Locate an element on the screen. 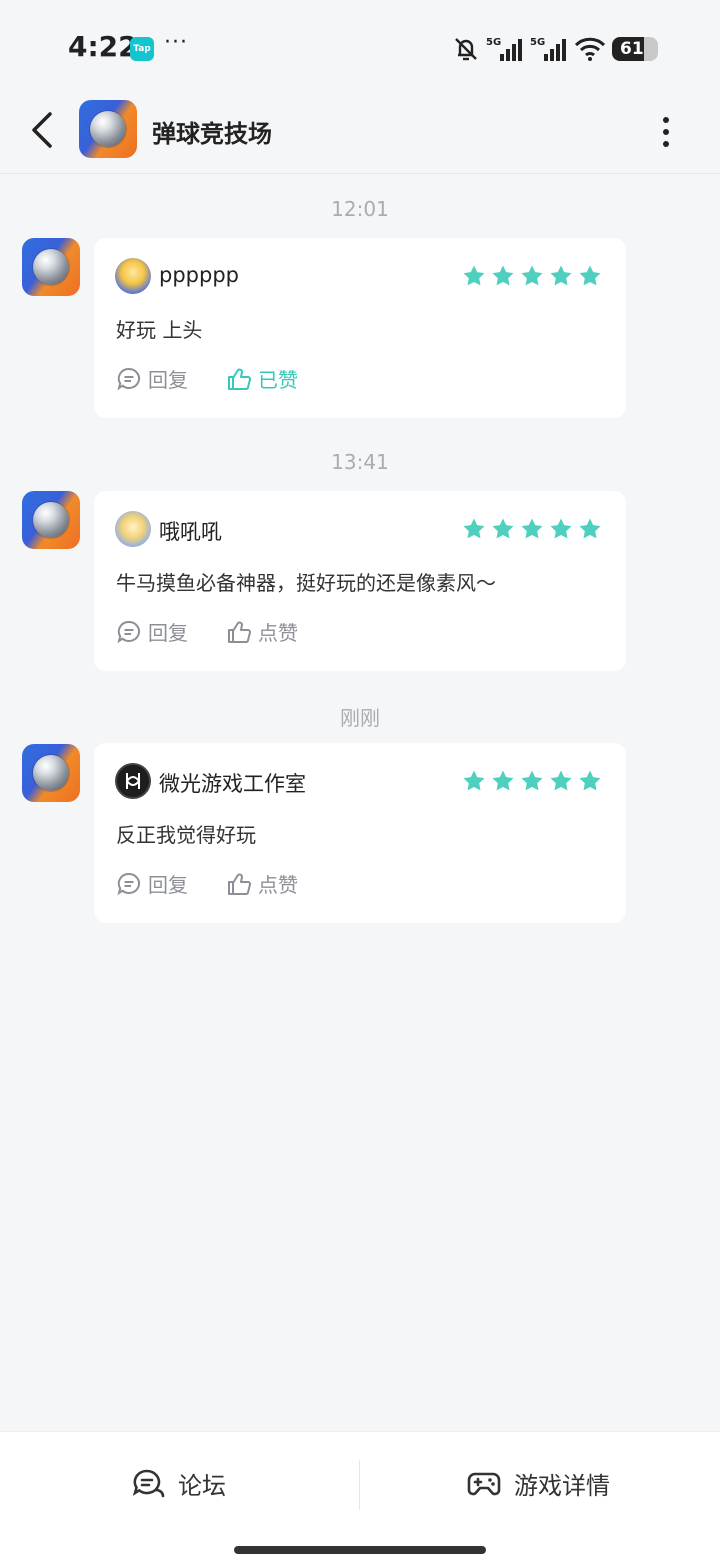 The image size is (720, 1565). game-details-button: 游戏详情 is located at coordinates (538, 1483).